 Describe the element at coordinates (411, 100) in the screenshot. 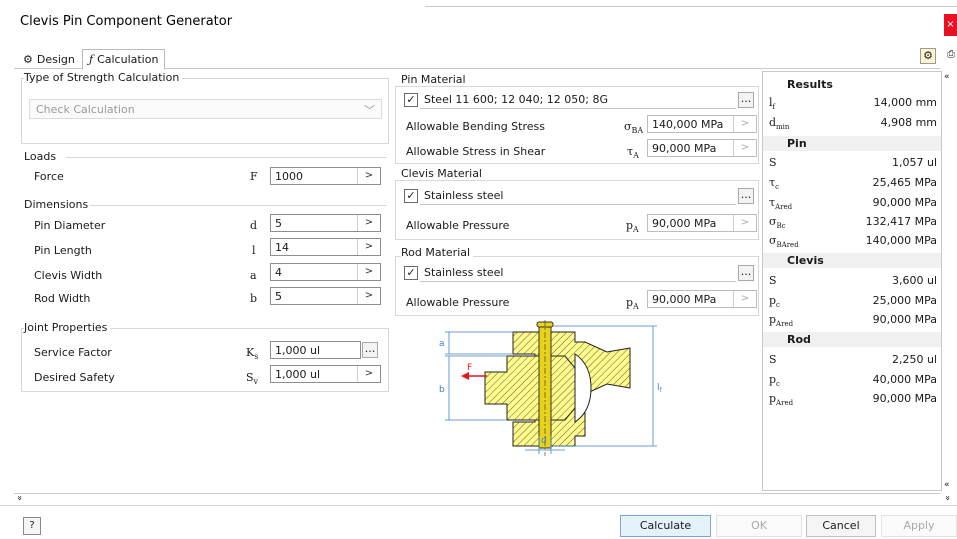

I see `pin-material-checkbox: ✓` at that location.